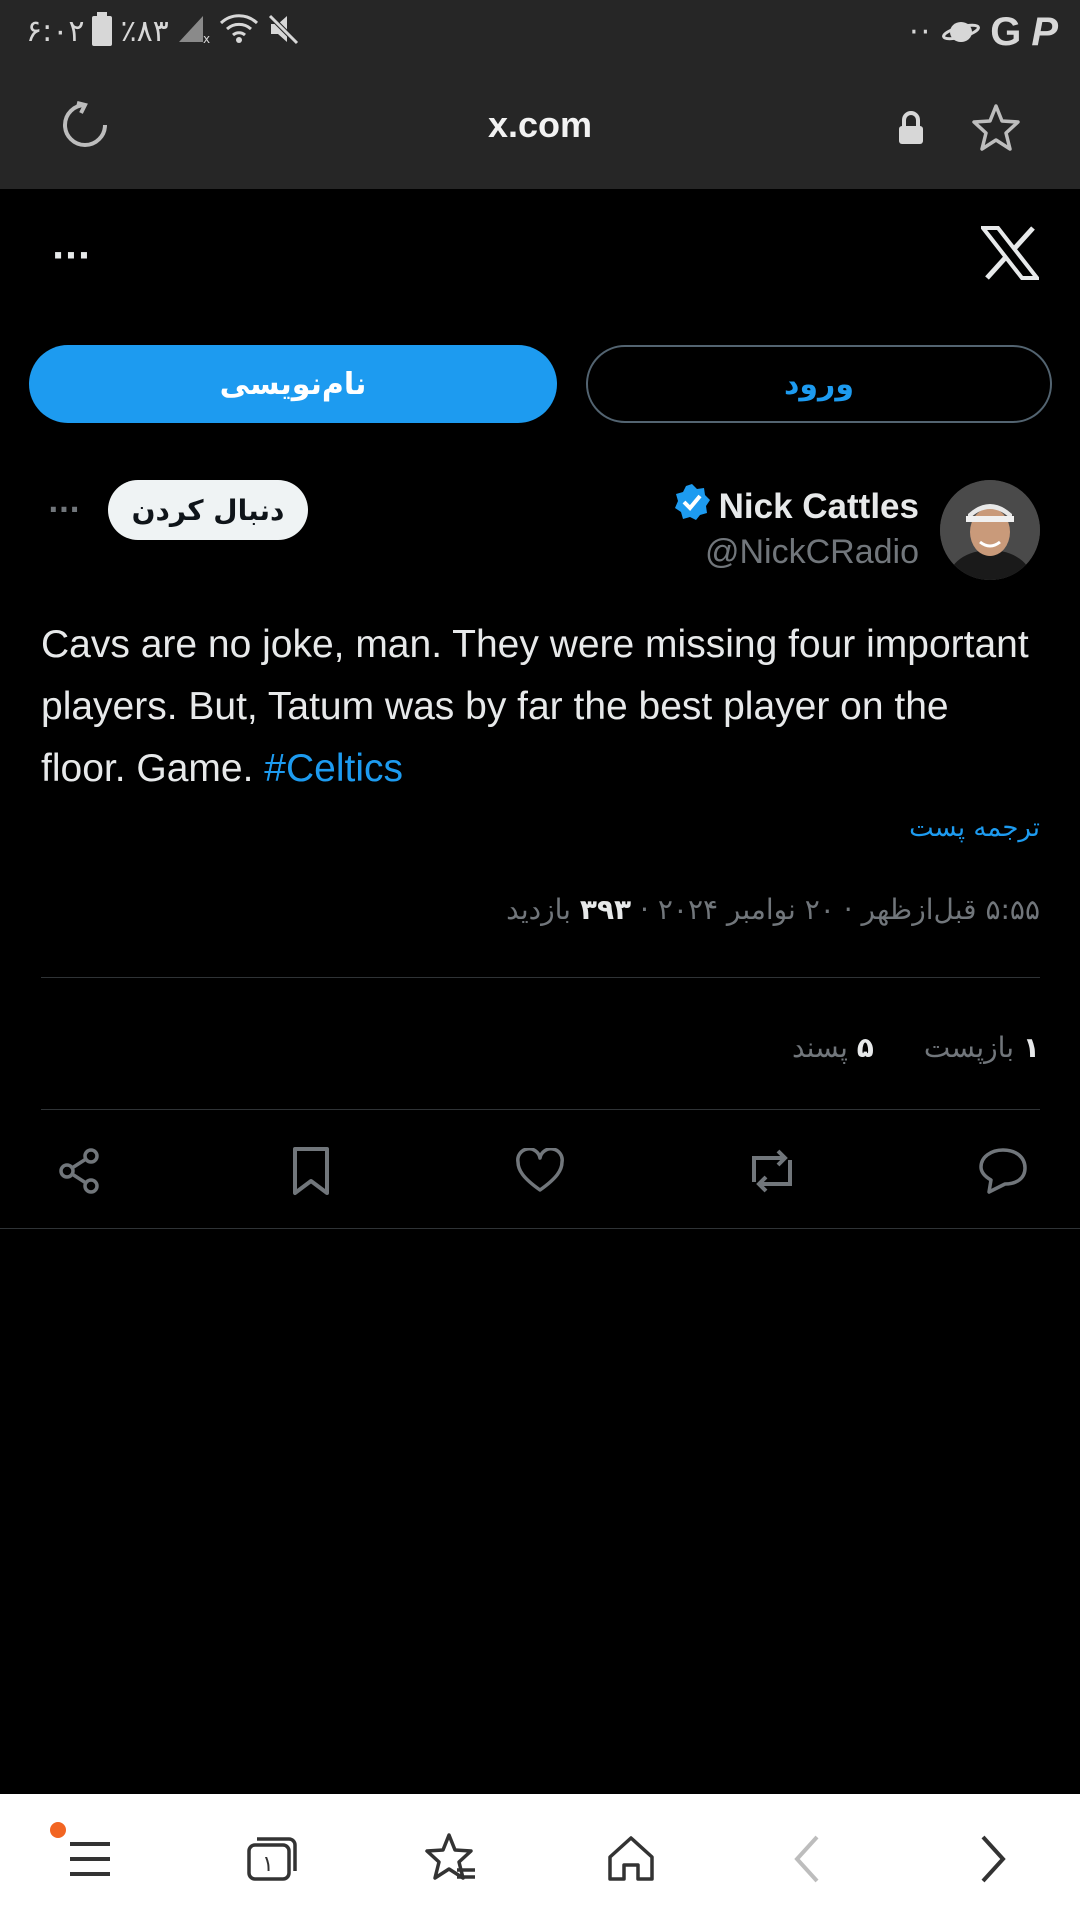 This screenshot has height=1920, width=1080. What do you see at coordinates (990, 530) in the screenshot?
I see `avatar` at bounding box center [990, 530].